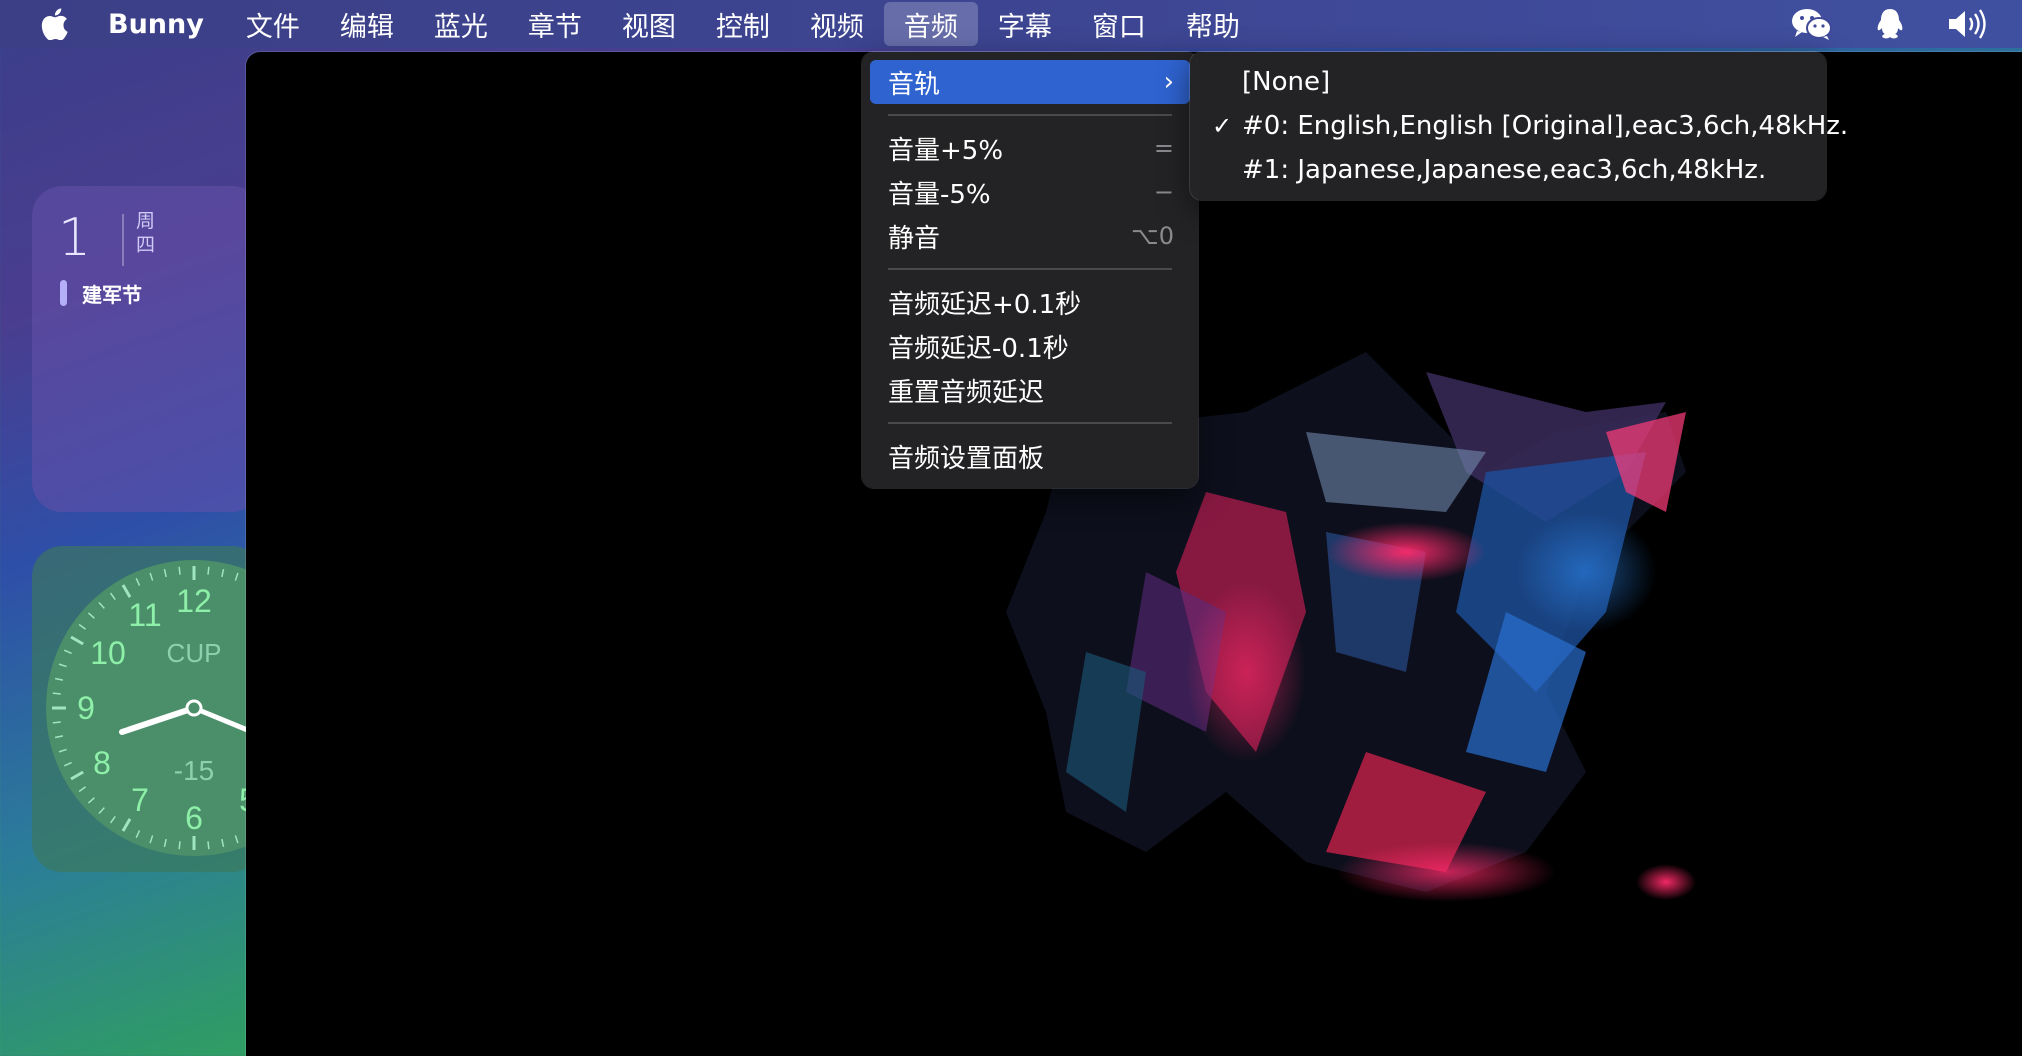 This screenshot has height=1056, width=2022. Describe the element at coordinates (1030, 82) in the screenshot. I see `menu-item-audio-track: 音轨 ›` at that location.